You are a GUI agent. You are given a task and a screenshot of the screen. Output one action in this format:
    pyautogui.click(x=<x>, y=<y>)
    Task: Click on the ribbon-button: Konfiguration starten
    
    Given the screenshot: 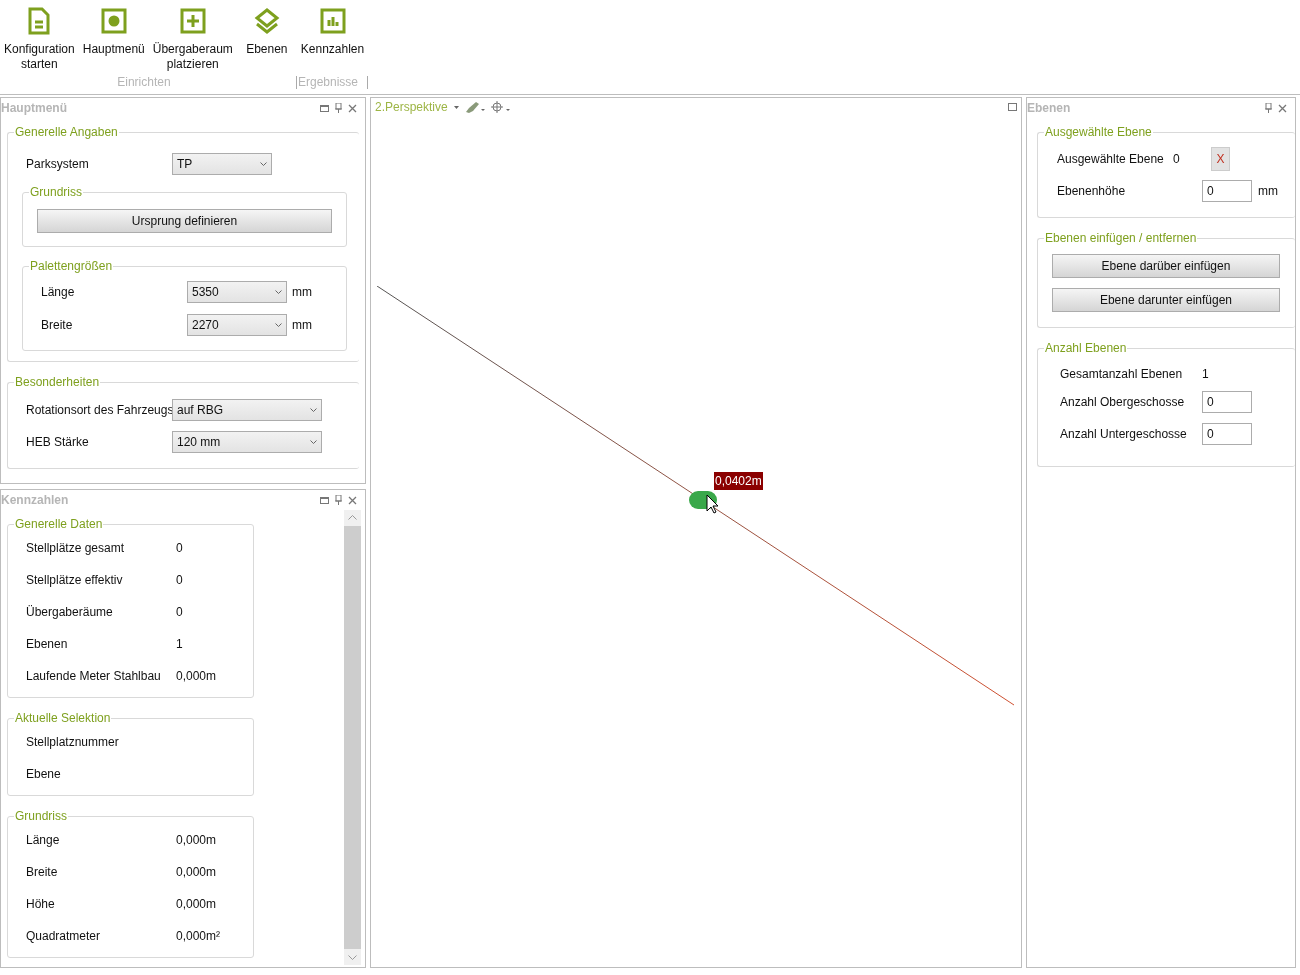 What is the action you would take?
    pyautogui.click(x=39, y=36)
    